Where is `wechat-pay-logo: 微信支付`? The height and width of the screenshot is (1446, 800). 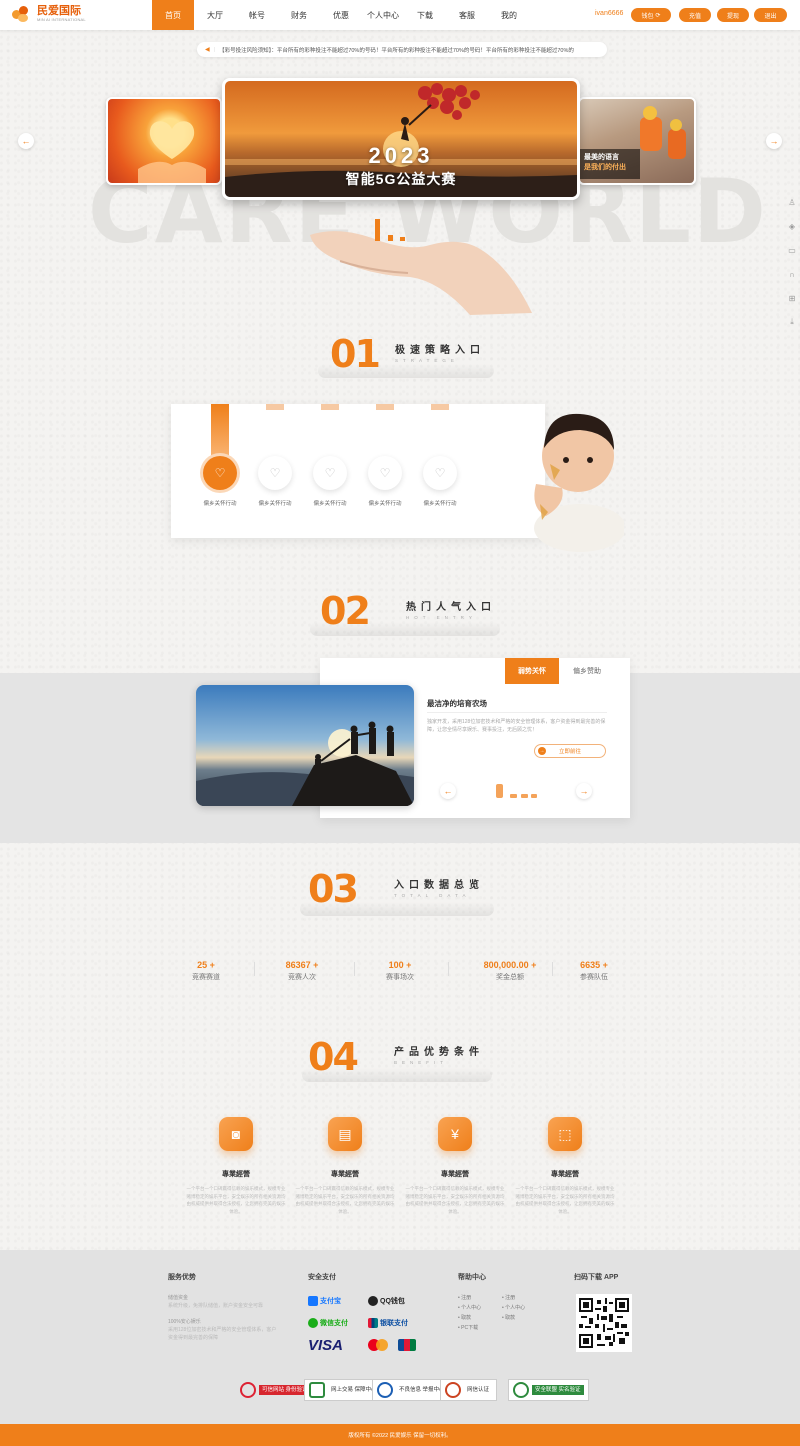 wechat-pay-logo: 微信支付 is located at coordinates (328, 1323).